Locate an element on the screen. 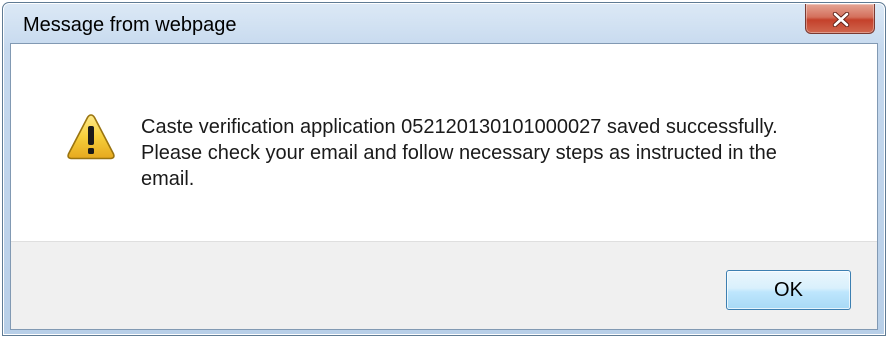 The height and width of the screenshot is (338, 889). close-button is located at coordinates (840, 19).